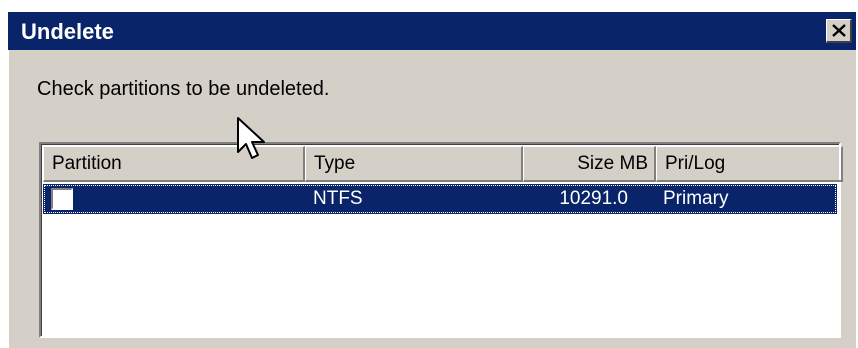 The height and width of the screenshot is (348, 858). I want to click on column-header-size: Size MB, so click(589, 164).